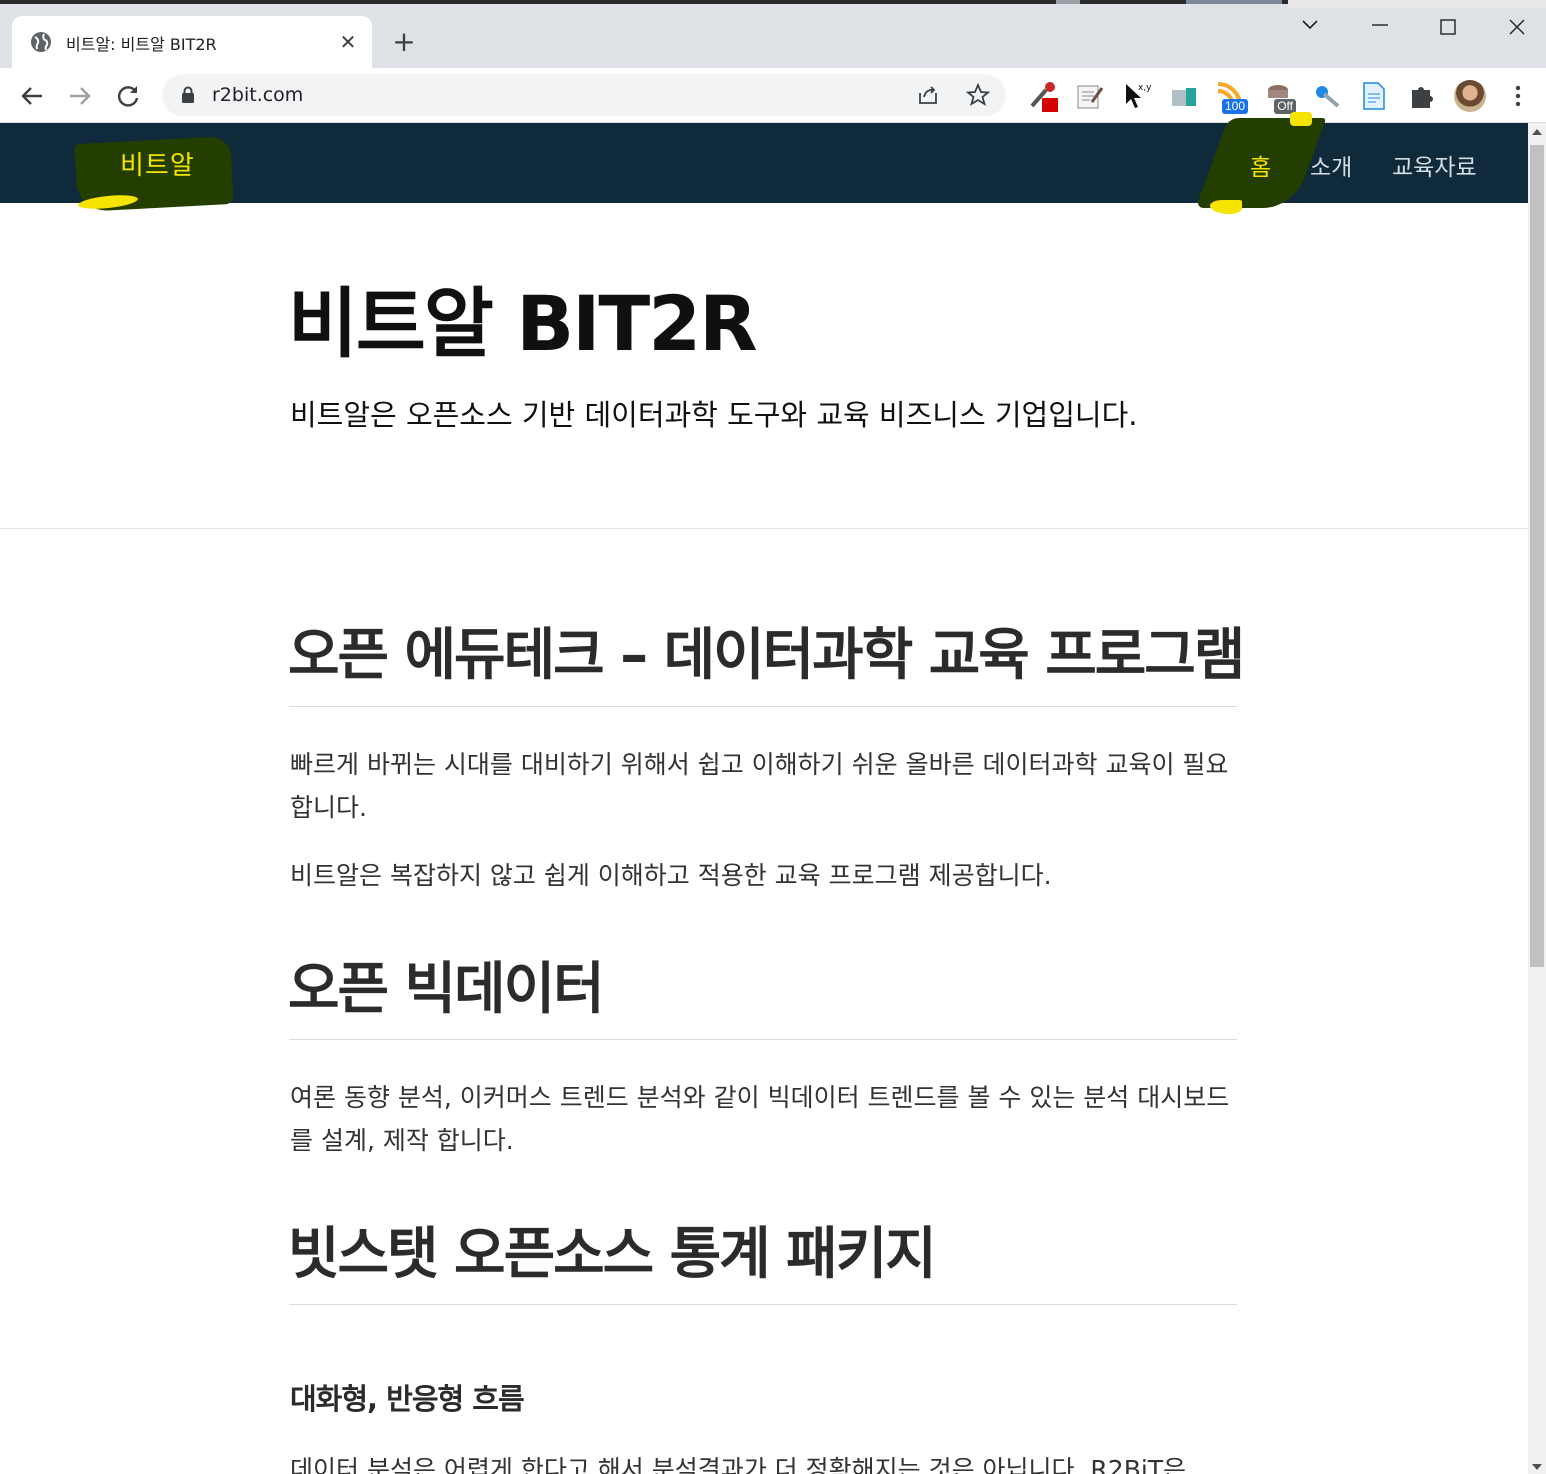 Image resolution: width=1546 pixels, height=1474 pixels. I want to click on share-icon, so click(928, 95).